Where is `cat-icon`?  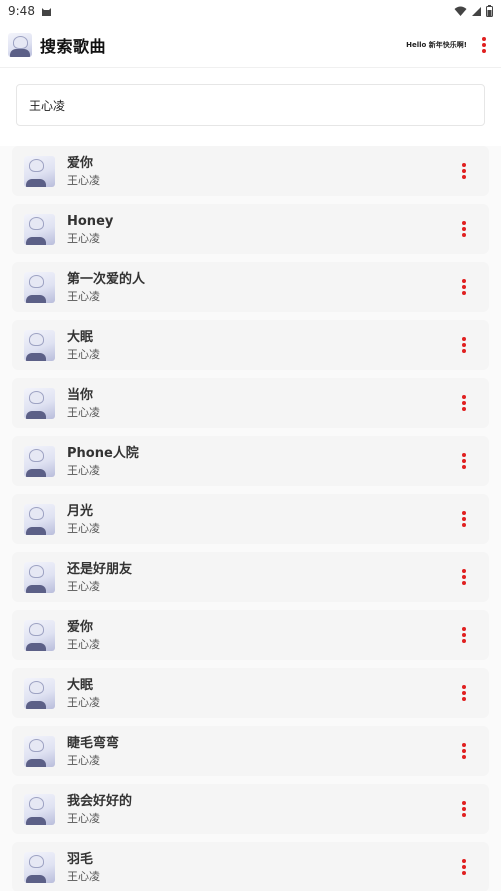
cat-icon is located at coordinates (46, 11).